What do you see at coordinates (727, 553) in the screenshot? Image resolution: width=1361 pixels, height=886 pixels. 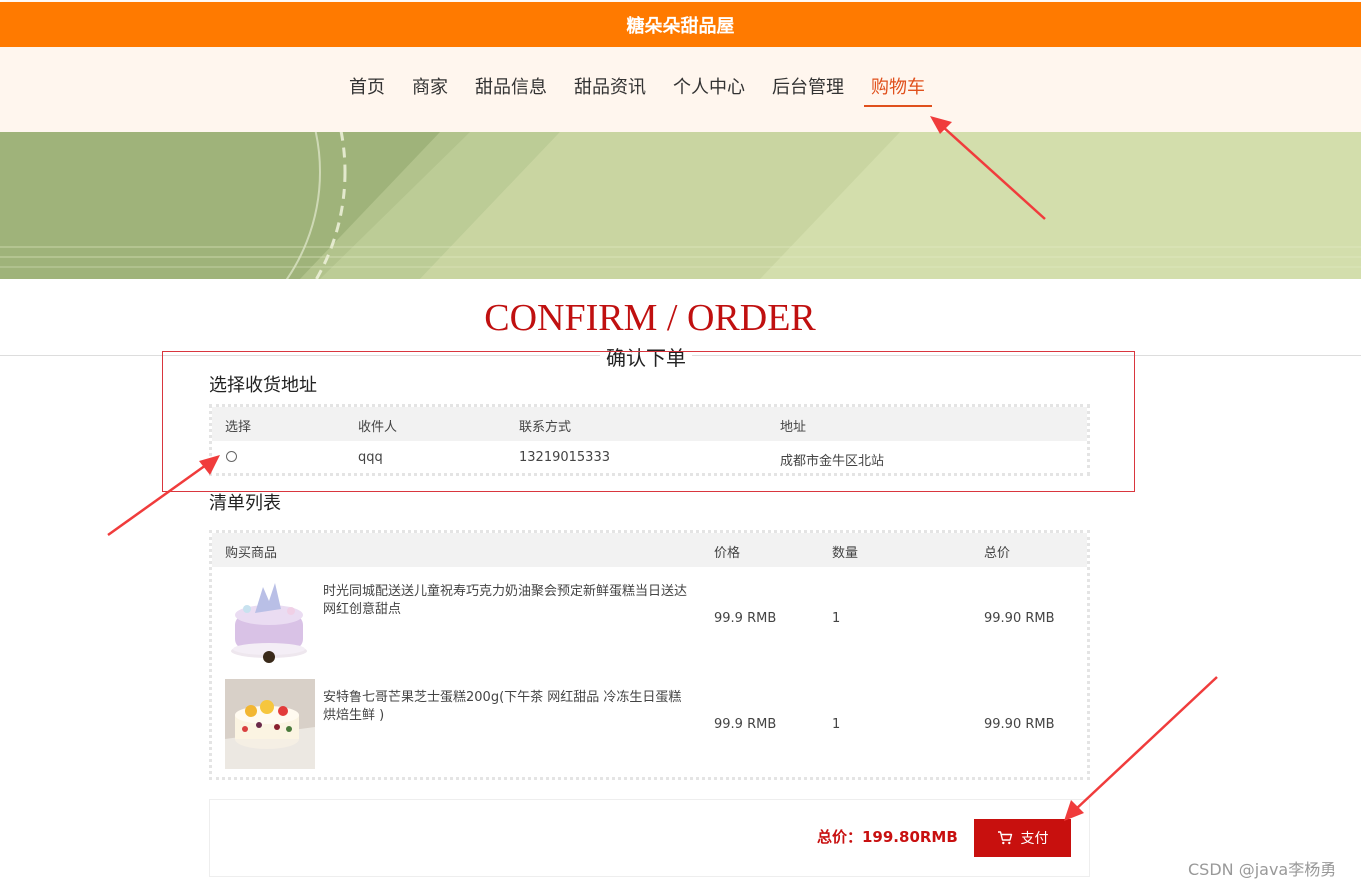 I see `col-price: 价格` at bounding box center [727, 553].